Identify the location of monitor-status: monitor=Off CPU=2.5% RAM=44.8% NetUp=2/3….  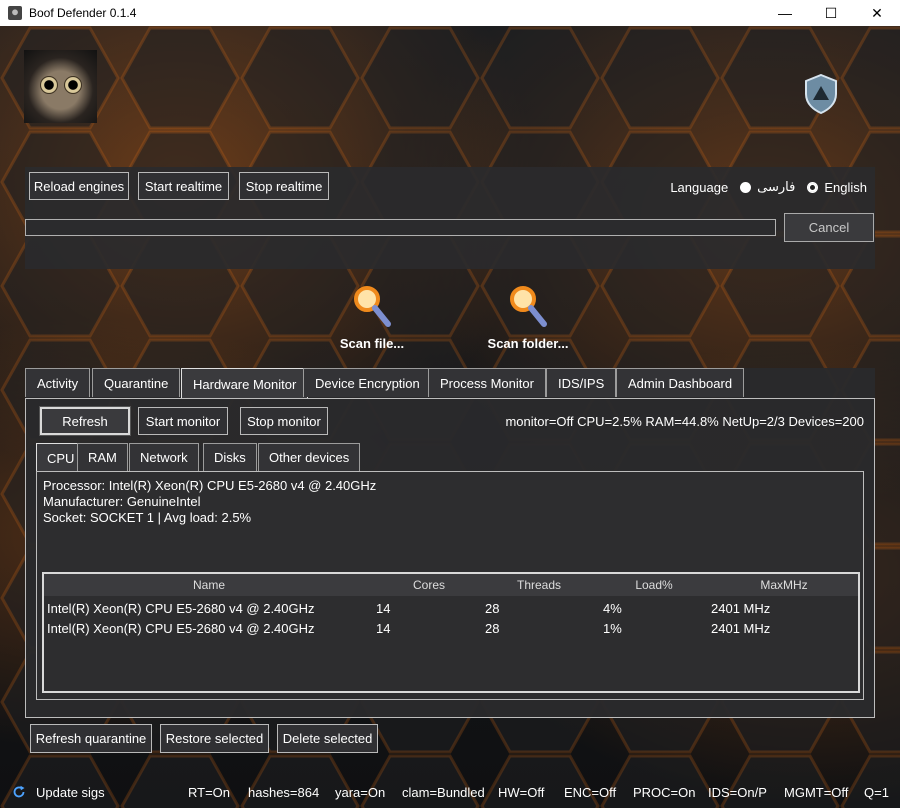
(684, 421).